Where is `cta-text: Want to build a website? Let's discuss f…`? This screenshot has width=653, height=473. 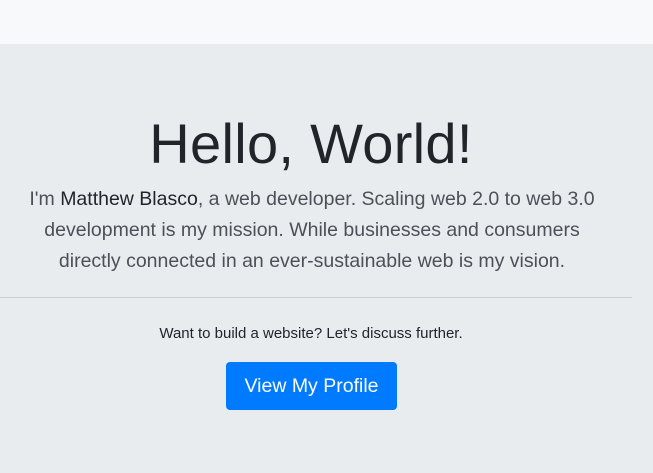
cta-text: Want to build a website? Let's discuss f… is located at coordinates (311, 333).